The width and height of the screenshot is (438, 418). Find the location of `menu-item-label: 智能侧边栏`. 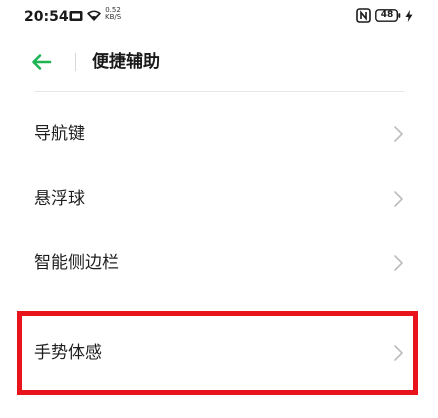

menu-item-label: 智能侧边栏 is located at coordinates (76, 263).